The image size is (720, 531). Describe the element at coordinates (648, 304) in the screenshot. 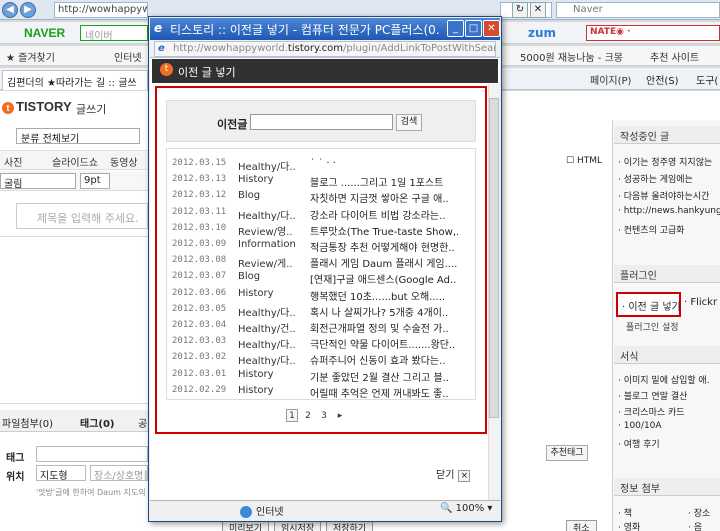

I see `plugin-prev-post-insert: · 이전 글 넣기` at that location.